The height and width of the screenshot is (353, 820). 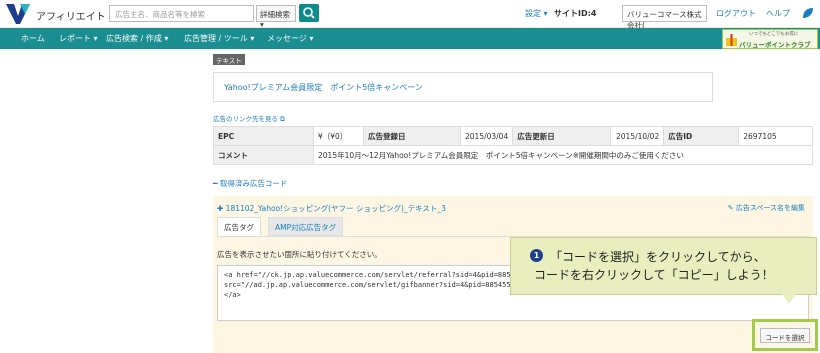 What do you see at coordinates (276, 17) in the screenshot?
I see `advanced-search-button: 詳細検索 ▾` at bounding box center [276, 17].